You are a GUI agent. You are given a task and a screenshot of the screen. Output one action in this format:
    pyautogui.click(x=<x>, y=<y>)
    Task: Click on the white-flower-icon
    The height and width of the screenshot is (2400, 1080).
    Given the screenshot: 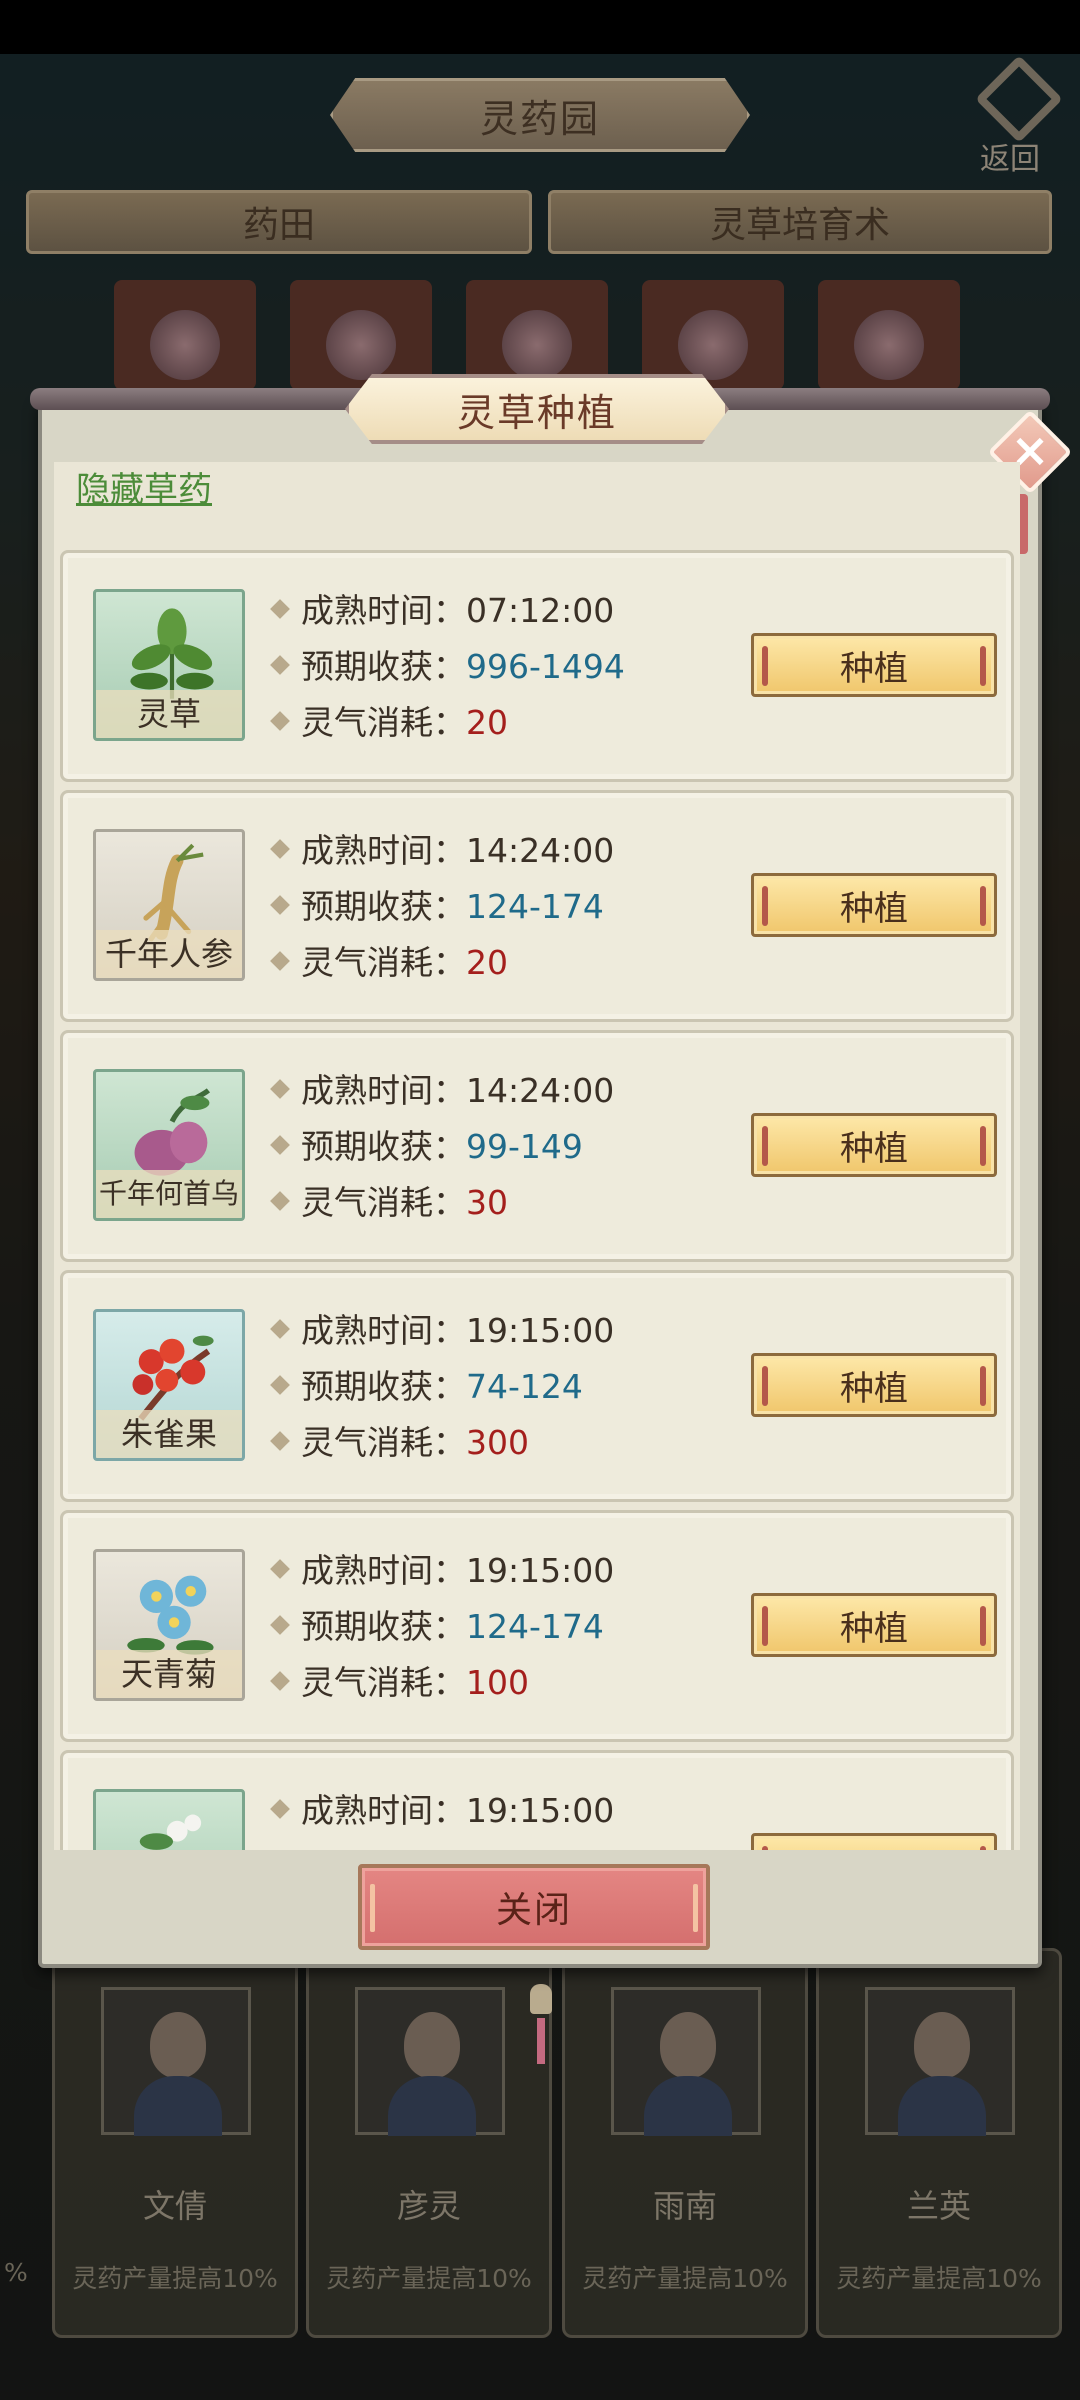 What is the action you would take?
    pyautogui.click(x=170, y=1832)
    